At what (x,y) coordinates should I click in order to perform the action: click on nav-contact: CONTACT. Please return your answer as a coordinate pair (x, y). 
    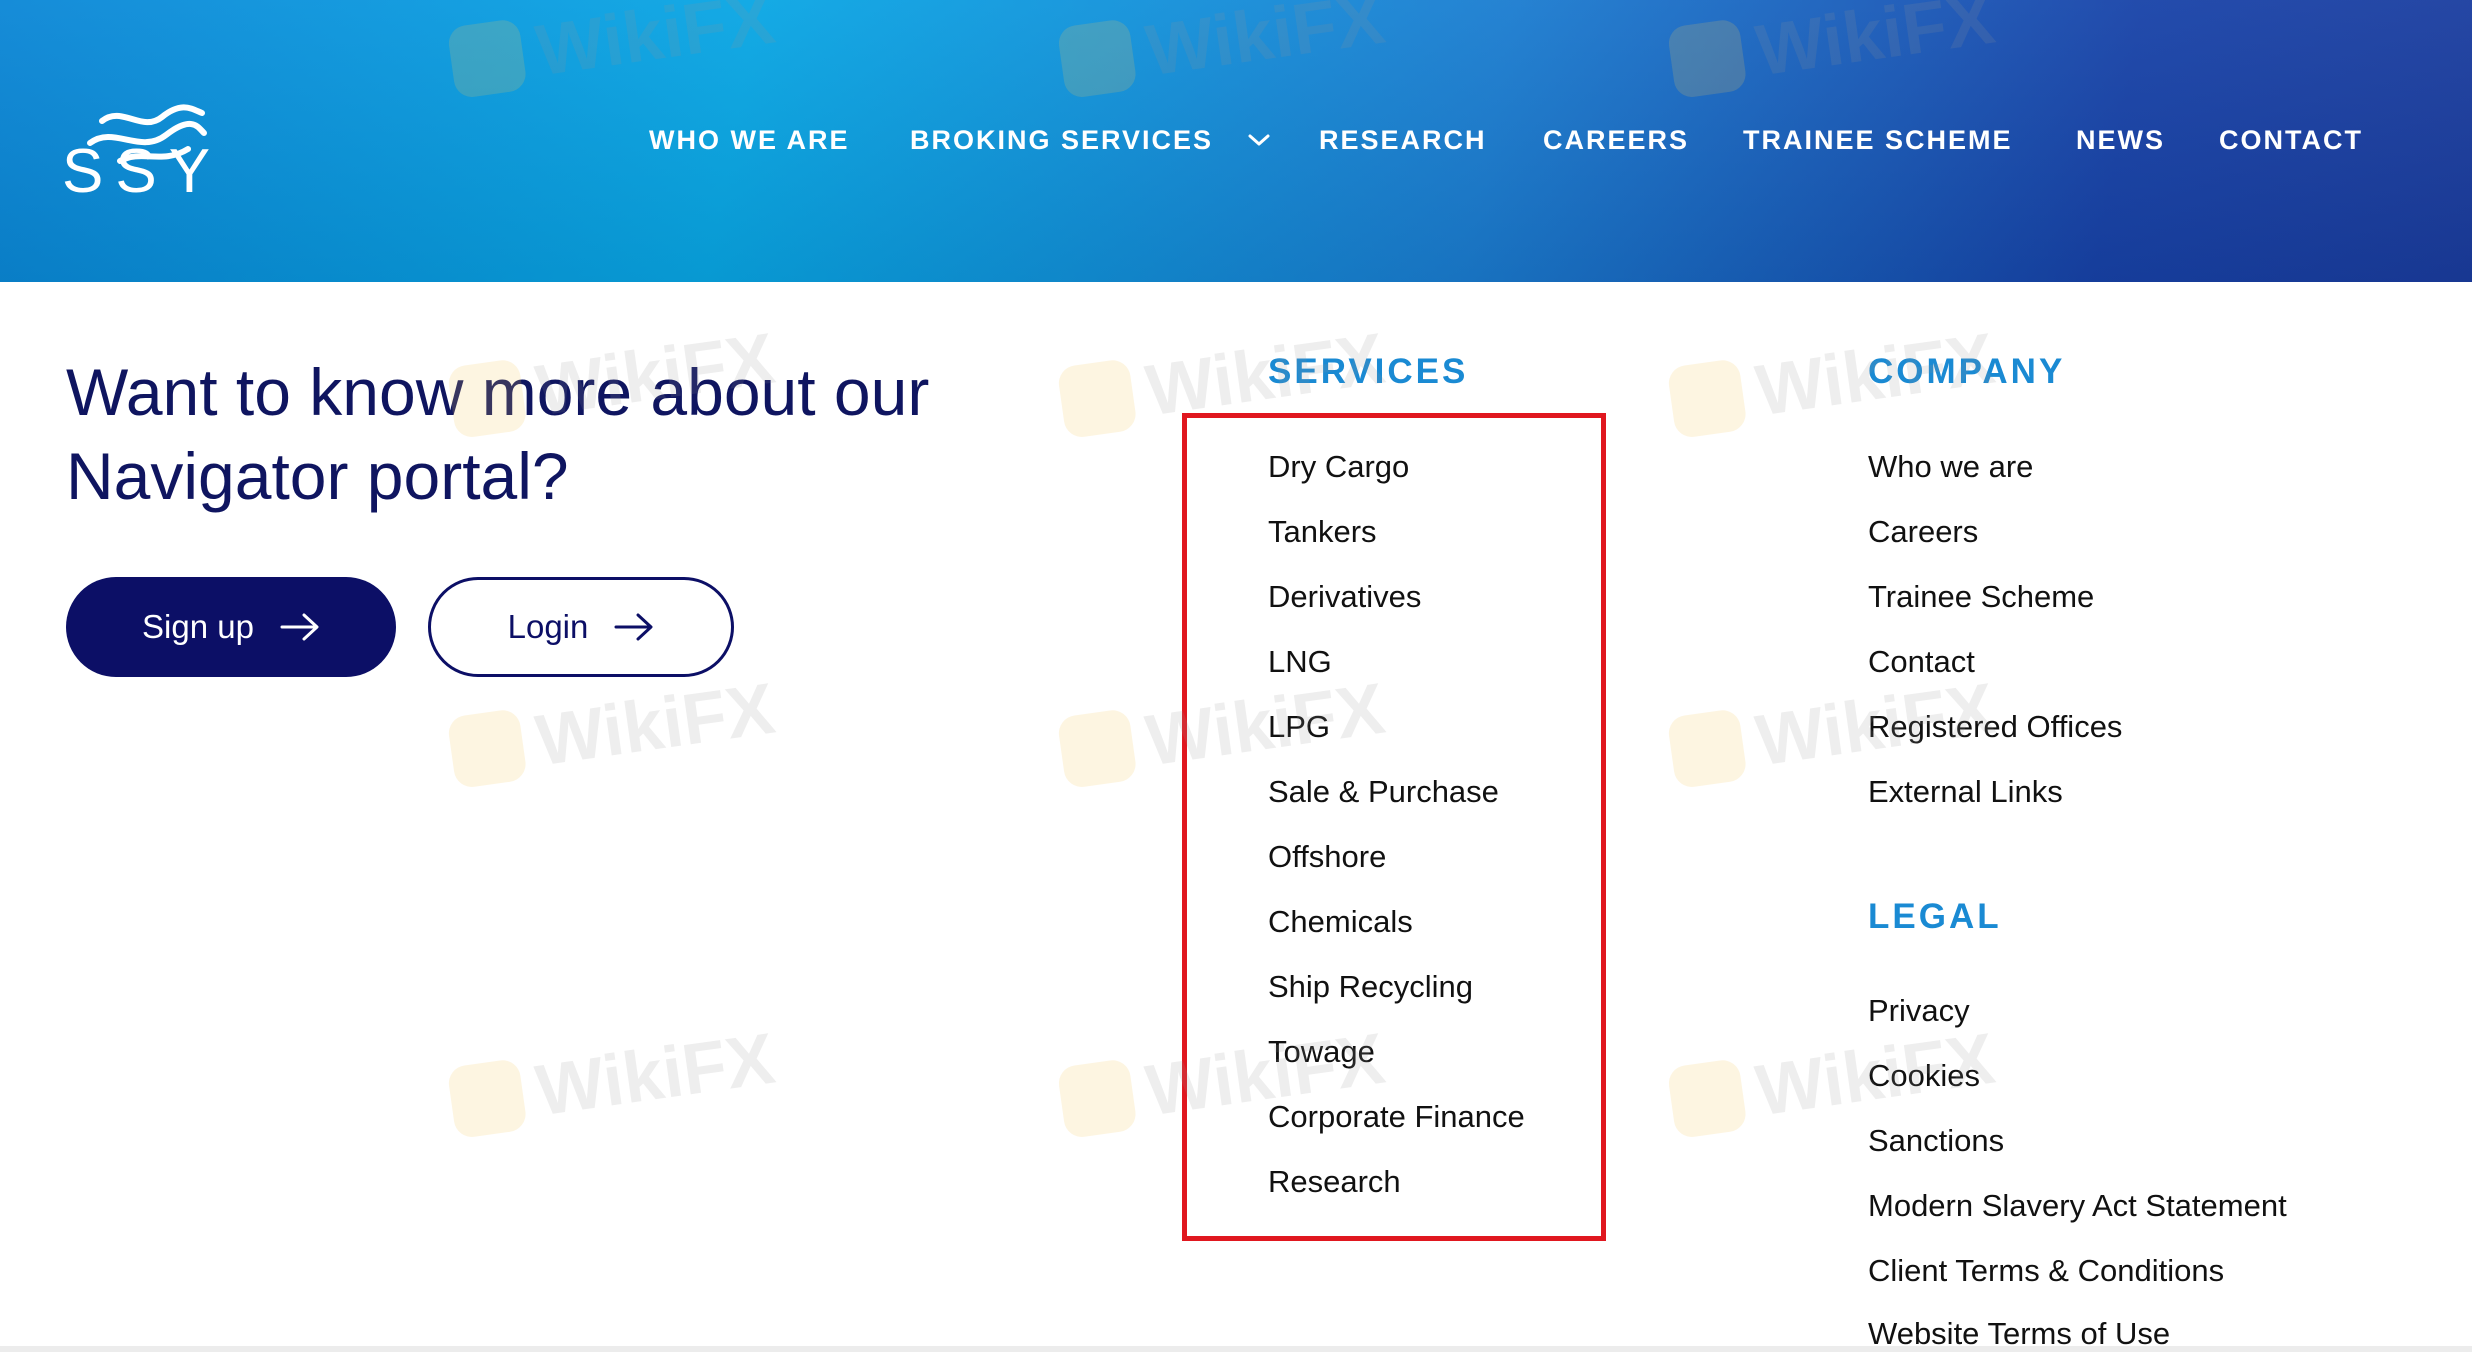
    Looking at the image, I should click on (2291, 140).